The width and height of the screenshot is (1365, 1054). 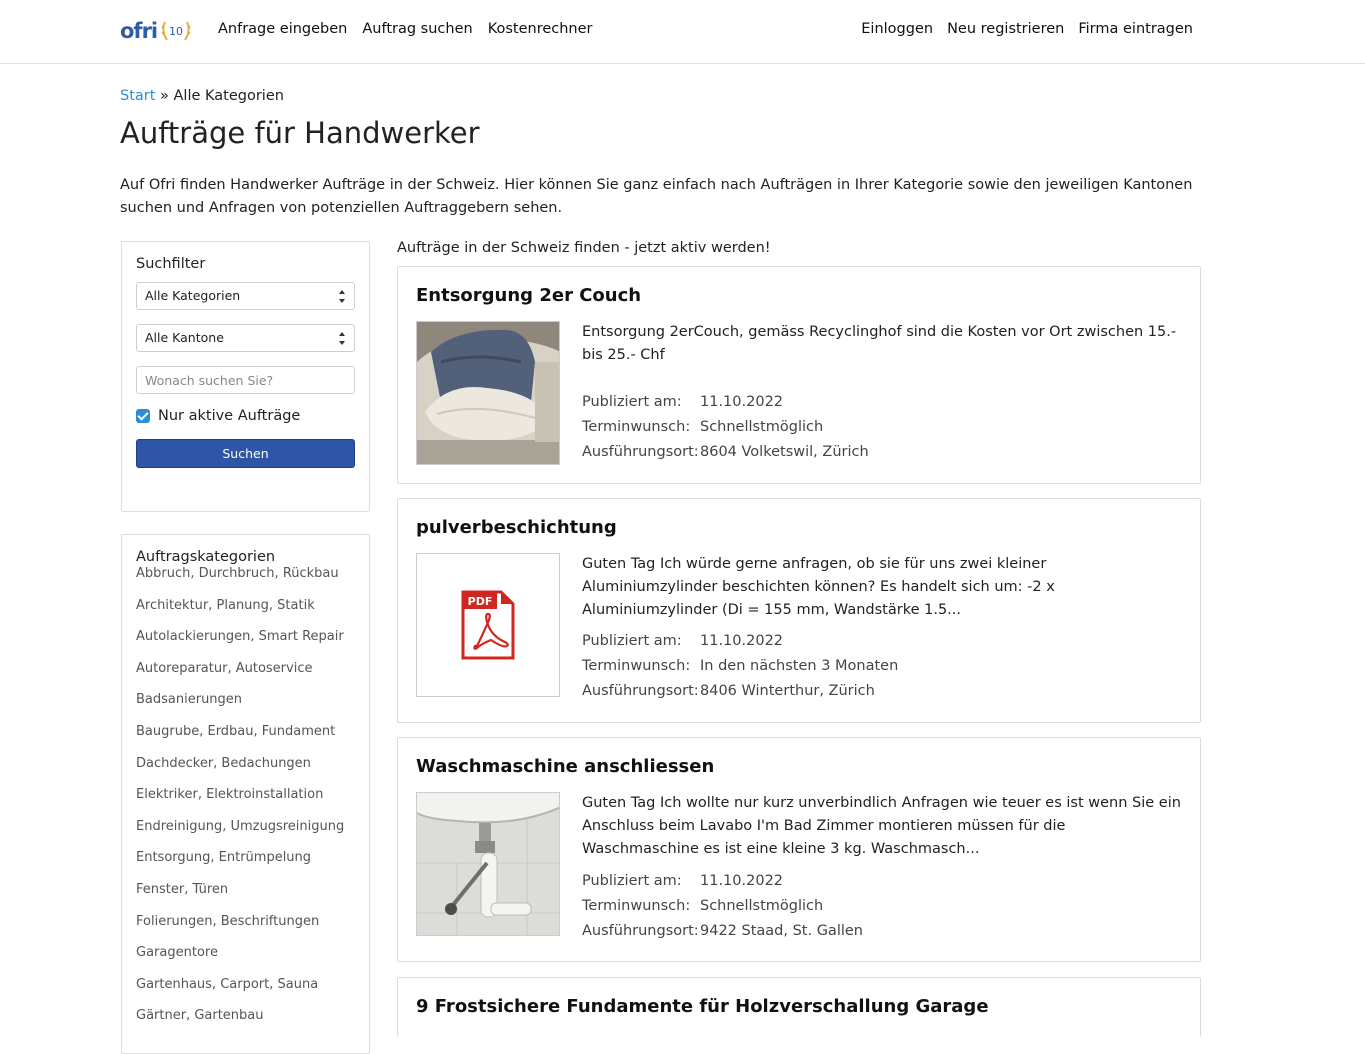 What do you see at coordinates (282, 29) in the screenshot?
I see `nav-anfrage-eingeben: Anfrage eingeben` at bounding box center [282, 29].